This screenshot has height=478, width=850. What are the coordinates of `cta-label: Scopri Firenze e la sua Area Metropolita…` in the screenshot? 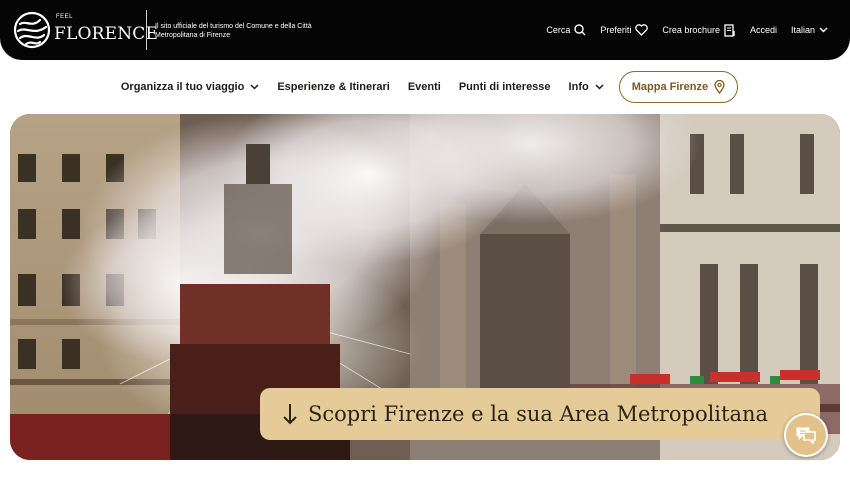 It's located at (538, 414).